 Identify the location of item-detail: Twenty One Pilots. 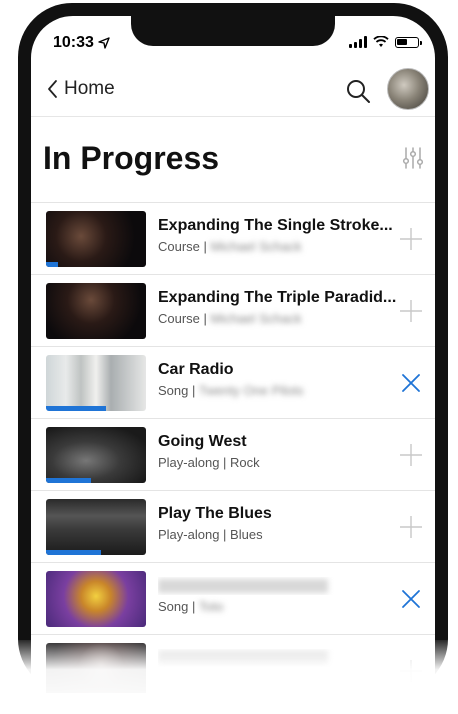
(251, 390).